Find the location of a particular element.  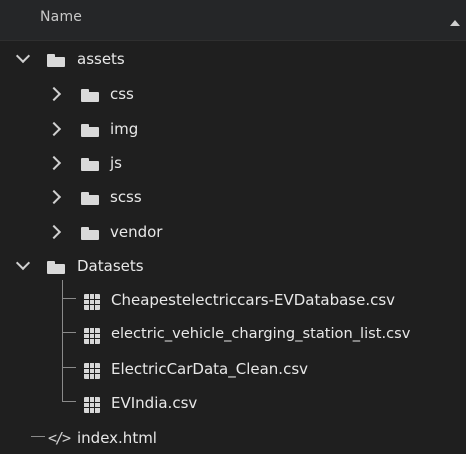

tree-item-scss: scss is located at coordinates (233, 199).